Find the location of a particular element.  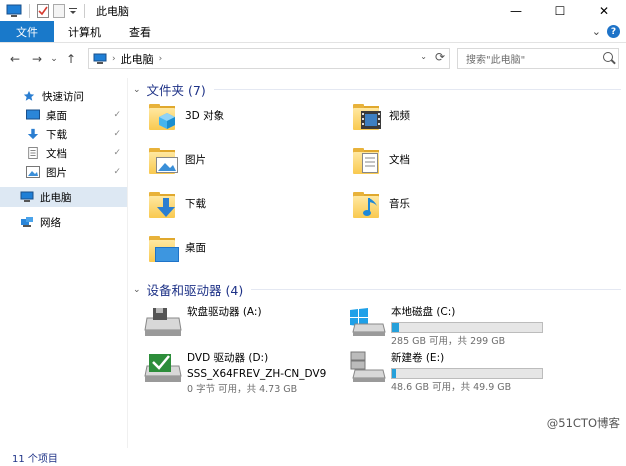

folder-label: 下载 is located at coordinates (195, 203).